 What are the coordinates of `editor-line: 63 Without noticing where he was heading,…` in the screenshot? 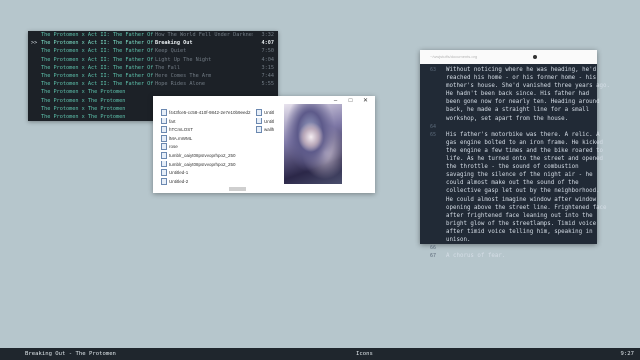 It's located at (508, 70).